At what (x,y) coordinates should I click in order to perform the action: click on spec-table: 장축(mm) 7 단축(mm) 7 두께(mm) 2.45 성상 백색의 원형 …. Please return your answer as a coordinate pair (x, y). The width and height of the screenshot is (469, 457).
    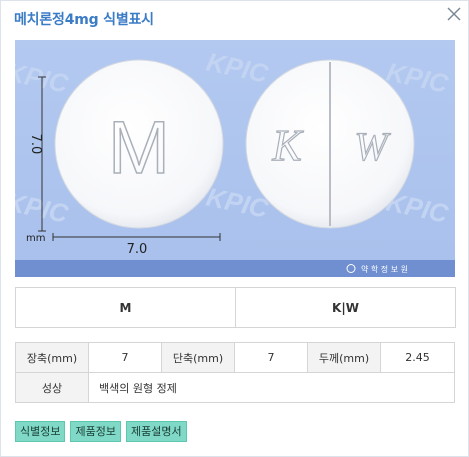
    Looking at the image, I should click on (235, 372).